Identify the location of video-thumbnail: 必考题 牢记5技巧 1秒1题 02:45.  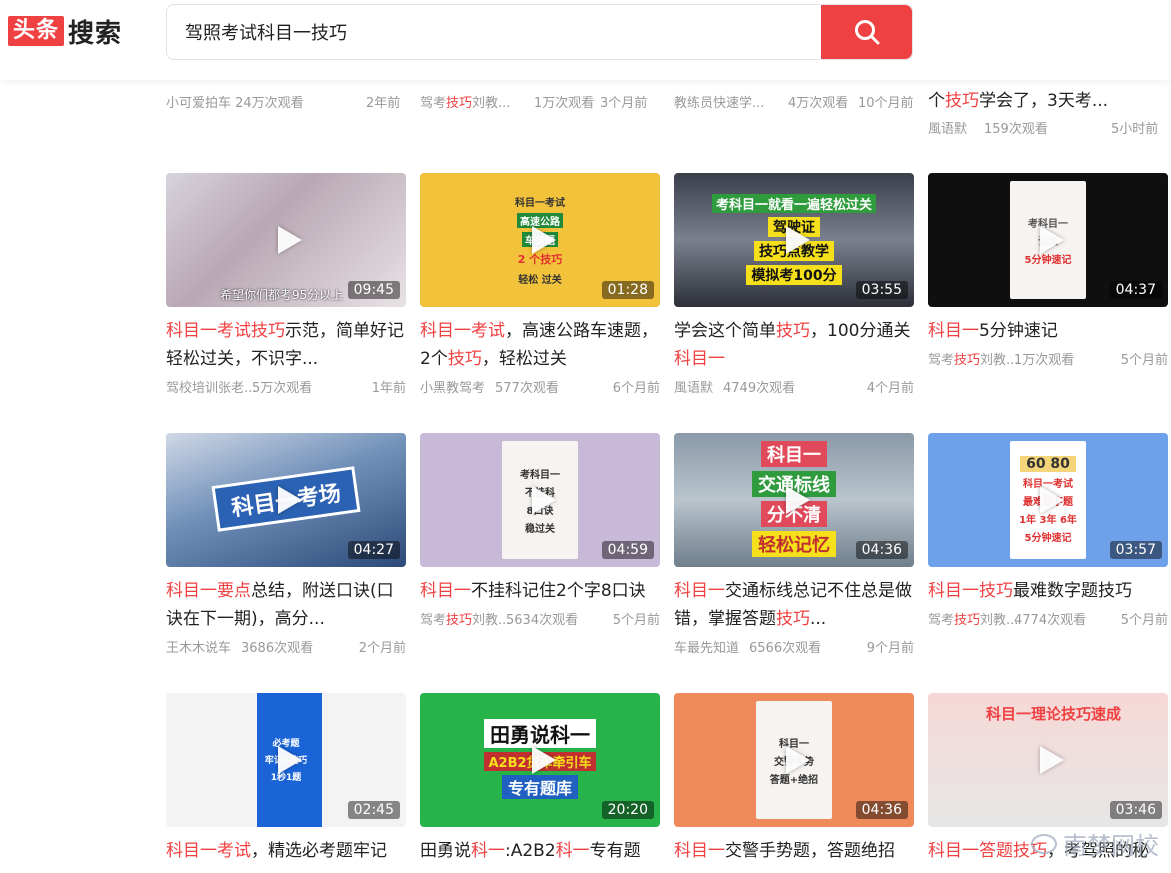
(286, 760).